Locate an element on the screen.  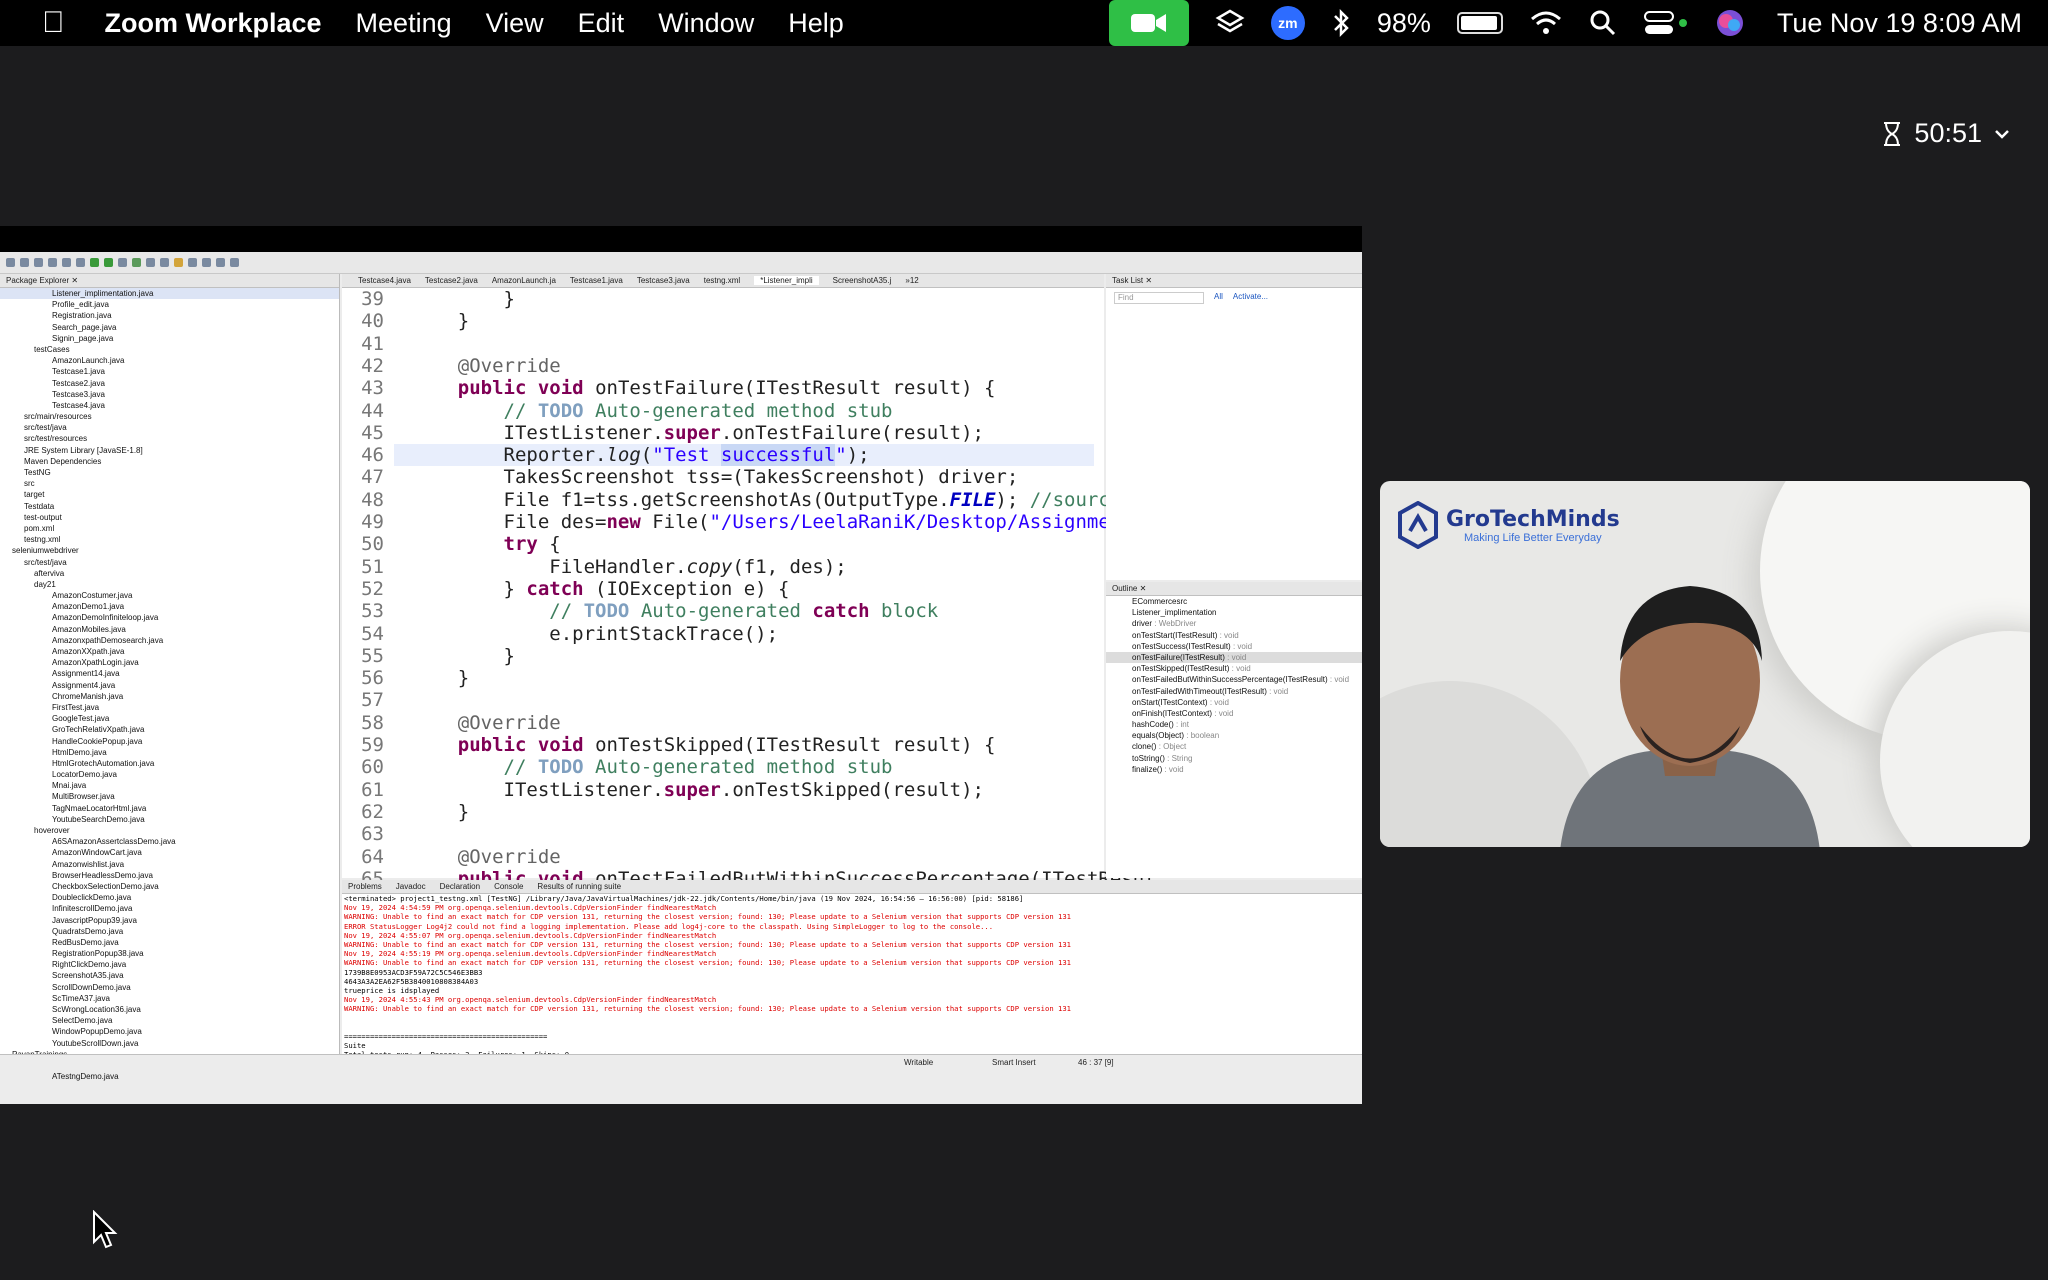
tree-item: Profile_edit.java is located at coordinates (169, 304).